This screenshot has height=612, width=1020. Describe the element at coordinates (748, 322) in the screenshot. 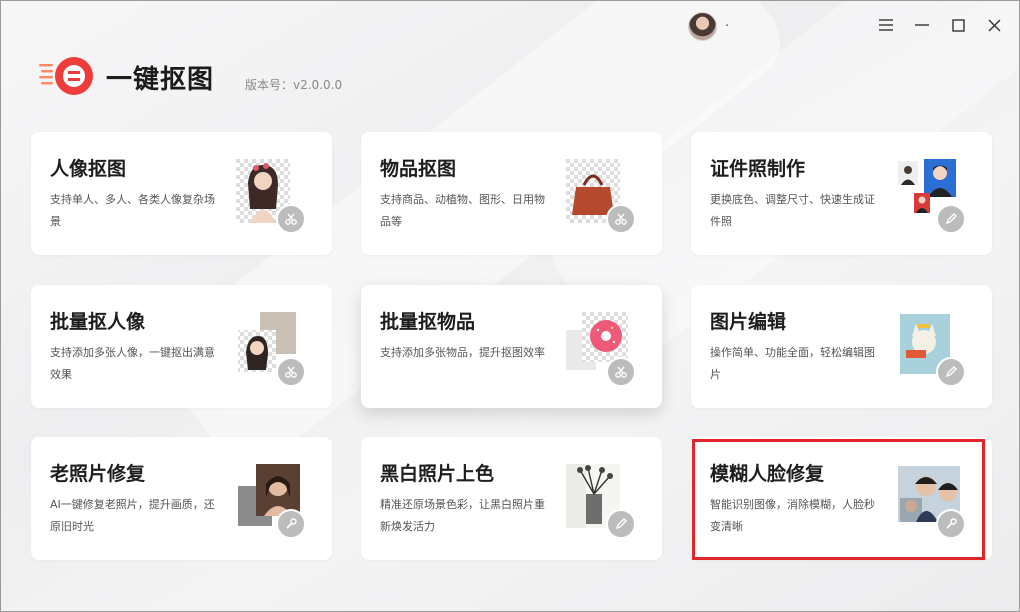

I see `card-title: 图片编辑` at that location.